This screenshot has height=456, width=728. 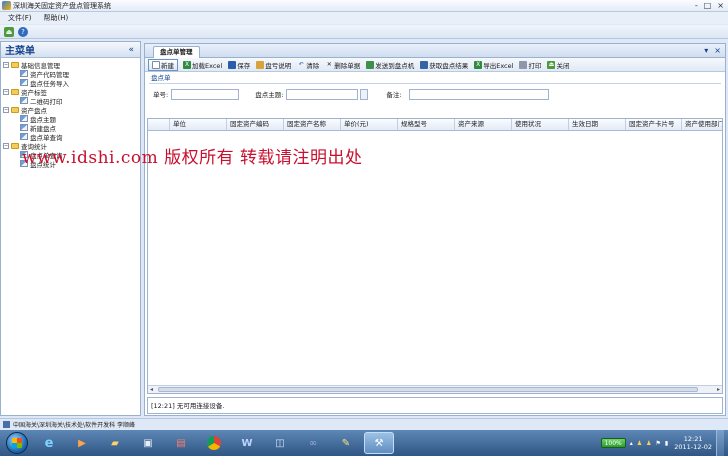 I want to click on menu-file: 文件(F), so click(x=20, y=18).